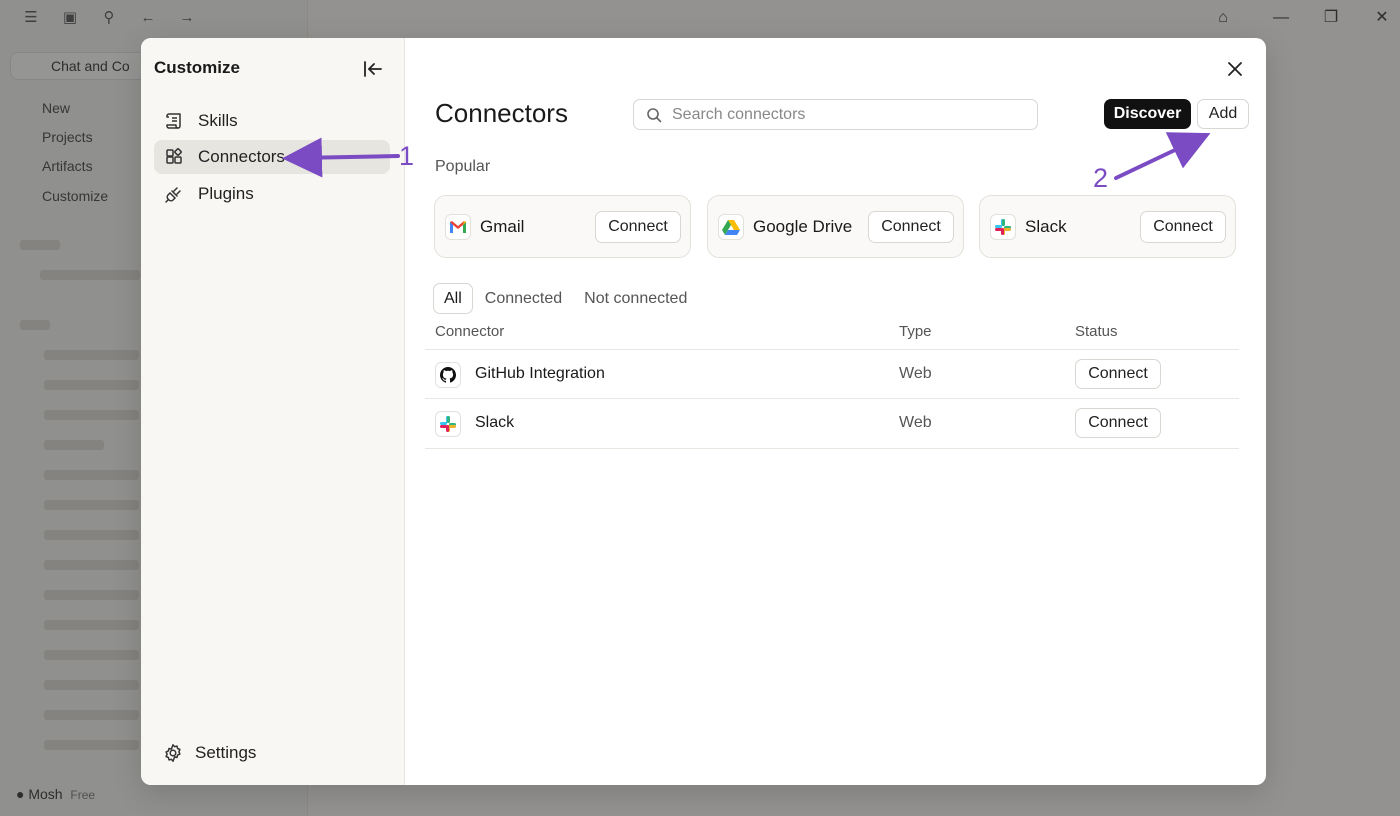 This screenshot has width=1400, height=816. I want to click on popular-card-google-drive: Google Drive Connect, so click(835, 226).